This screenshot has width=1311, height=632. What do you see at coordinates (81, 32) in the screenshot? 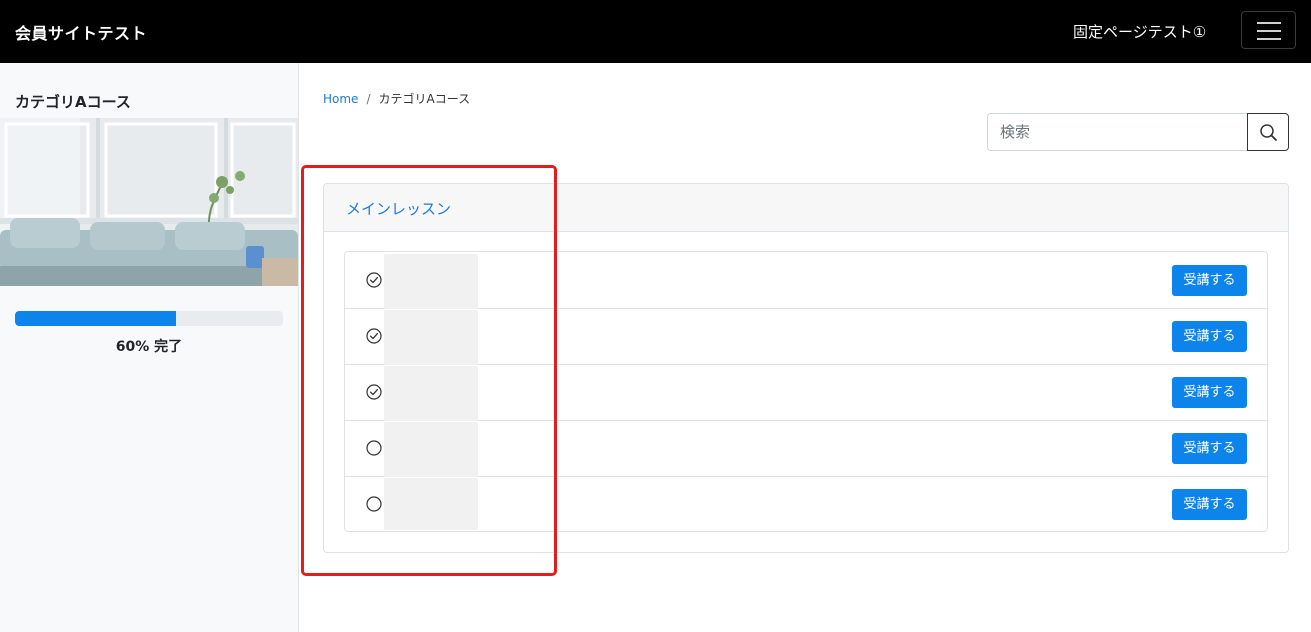
I see `site-brand: 会員サイトテスト` at bounding box center [81, 32].